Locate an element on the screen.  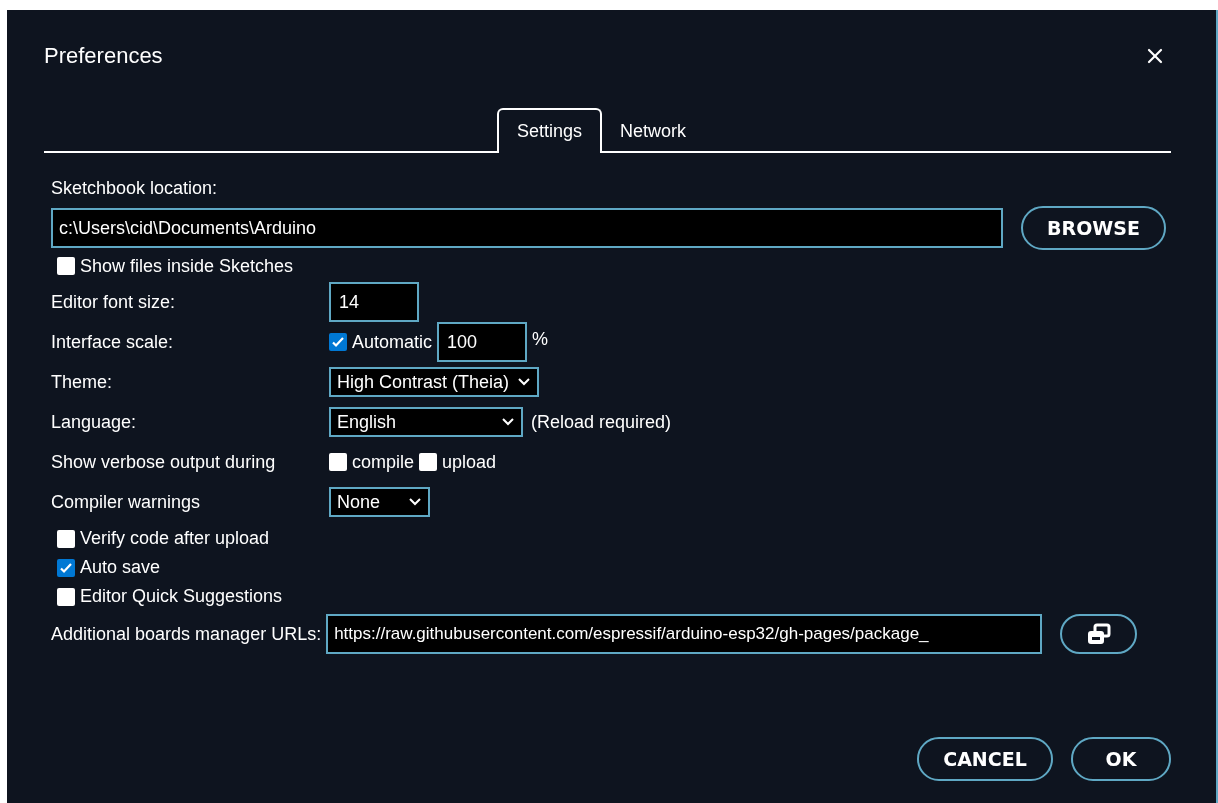
field-label: Language: is located at coordinates (94, 422).